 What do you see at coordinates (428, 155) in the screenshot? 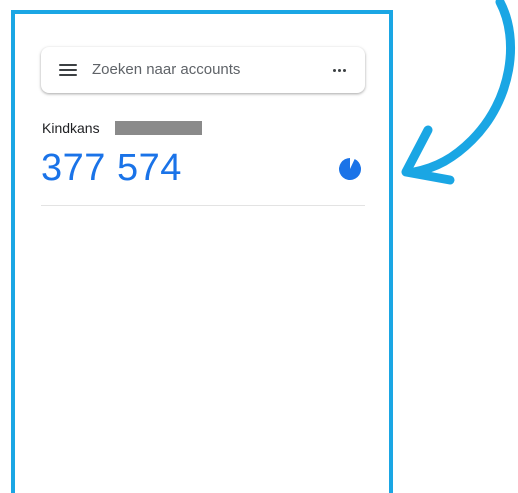
I see `arrow-head` at bounding box center [428, 155].